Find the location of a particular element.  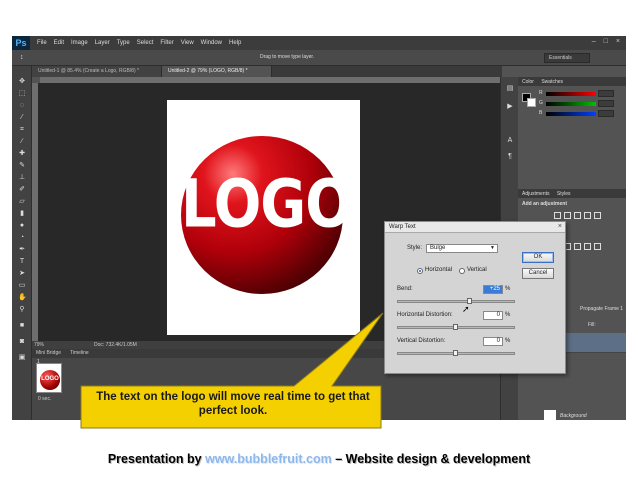

brush-tool-icon: ✎ is located at coordinates (22, 165).